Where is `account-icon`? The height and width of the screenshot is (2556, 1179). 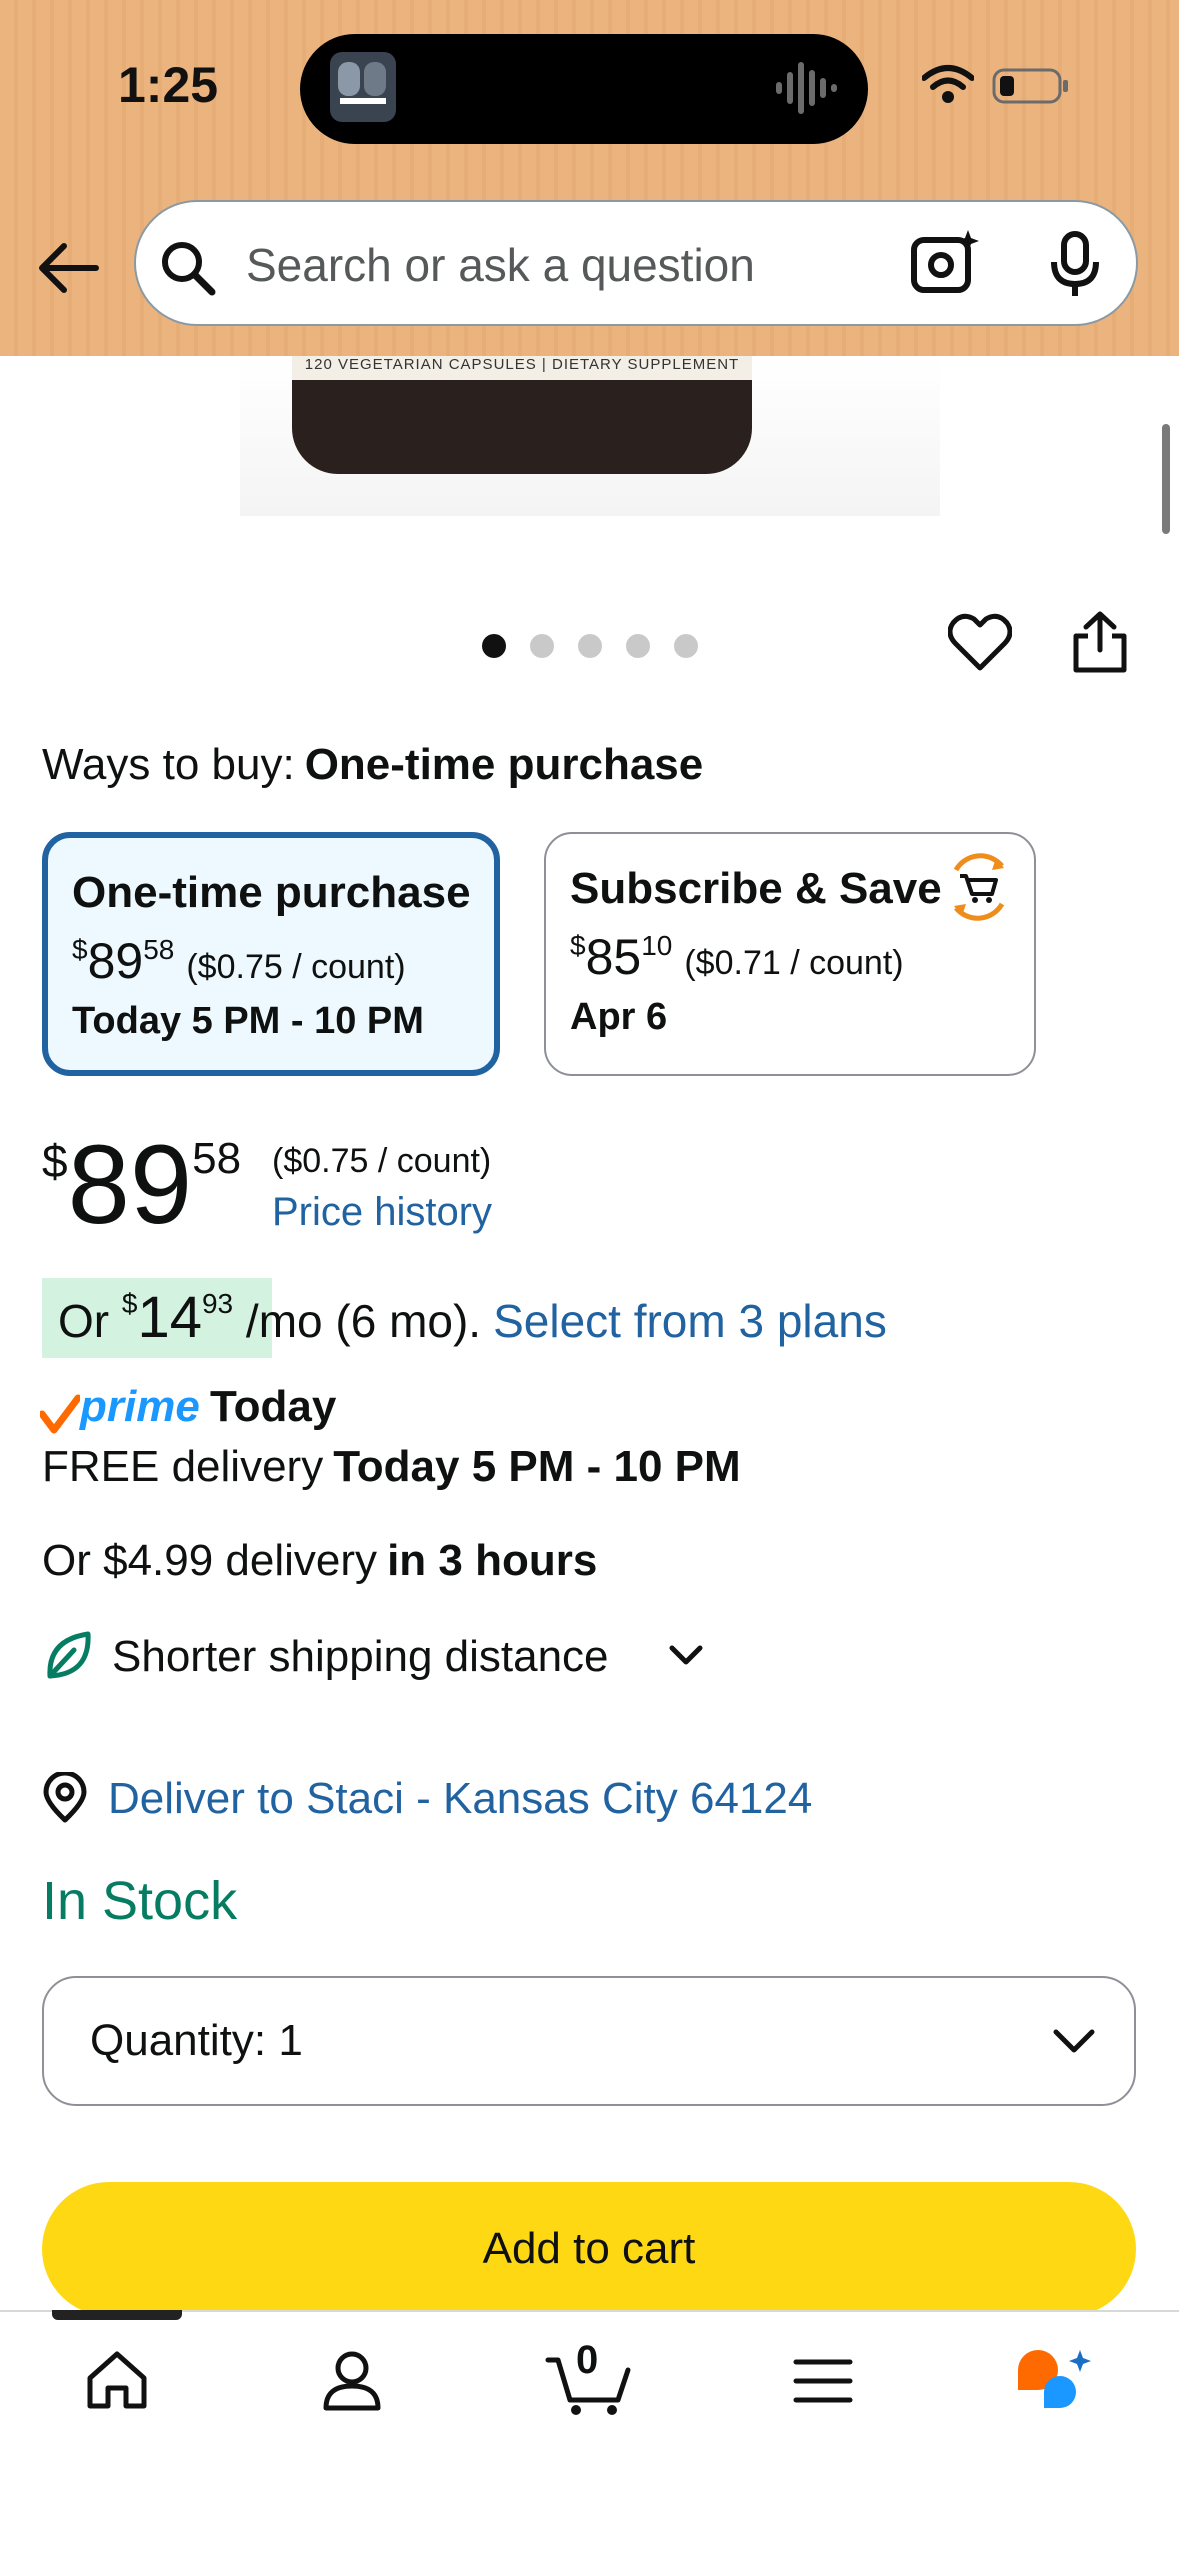
account-icon is located at coordinates (352, 2381).